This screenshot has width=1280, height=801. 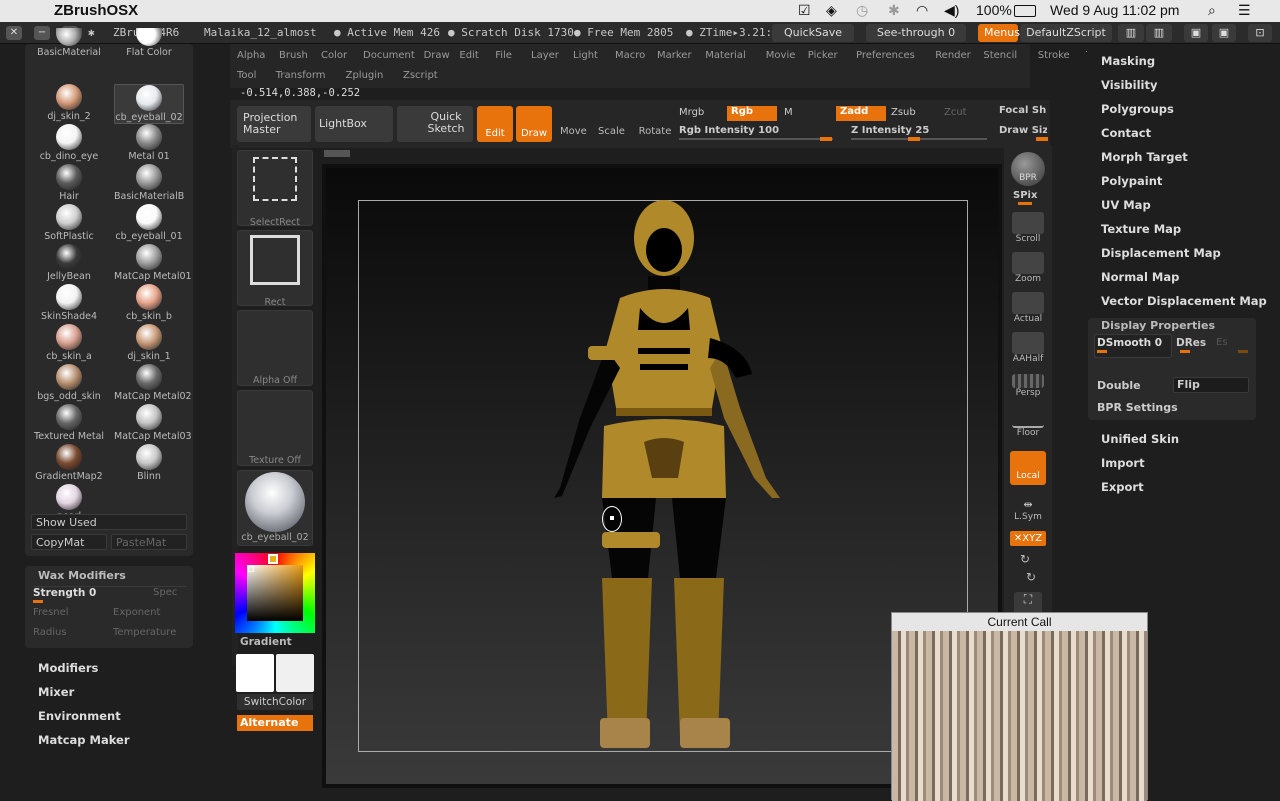 I want to click on material-item: cb_eyeball_01, so click(x=149, y=224).